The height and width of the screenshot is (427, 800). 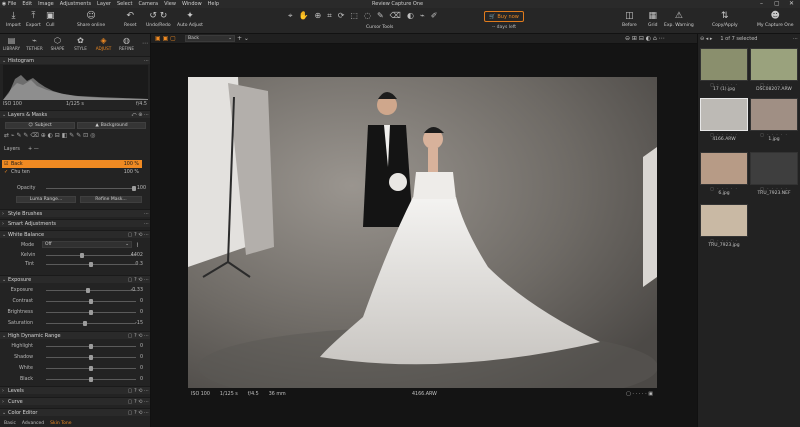 What do you see at coordinates (410, 16) in the screenshot?
I see `gradient-icon: ◐` at bounding box center [410, 16].